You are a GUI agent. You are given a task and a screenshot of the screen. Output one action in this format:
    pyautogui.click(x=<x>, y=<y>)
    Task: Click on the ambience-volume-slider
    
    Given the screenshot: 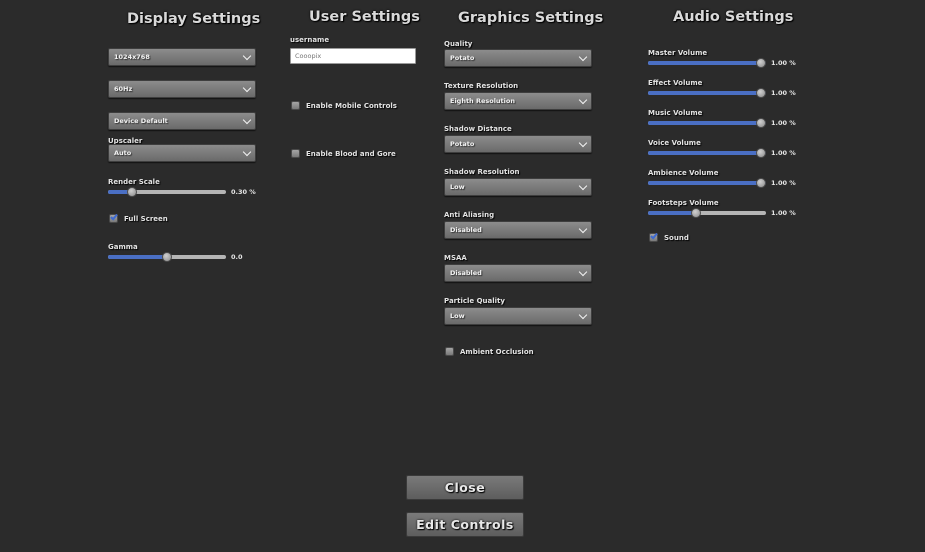 What is the action you would take?
    pyautogui.click(x=707, y=183)
    